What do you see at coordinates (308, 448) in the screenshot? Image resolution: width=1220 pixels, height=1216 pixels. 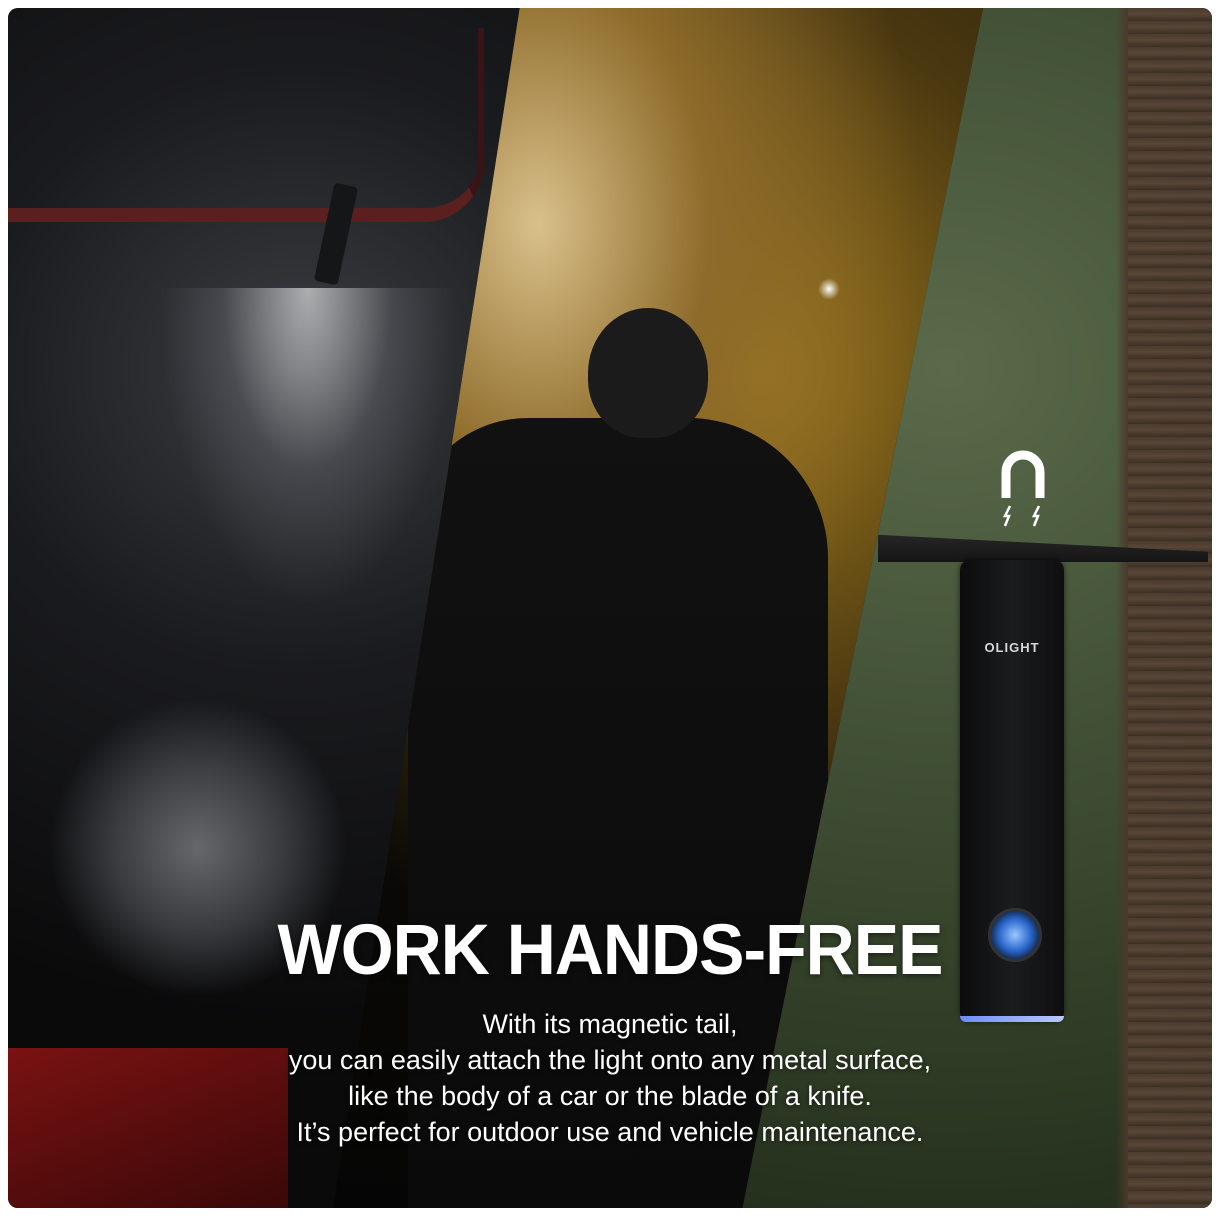 I see `light-beam` at bounding box center [308, 448].